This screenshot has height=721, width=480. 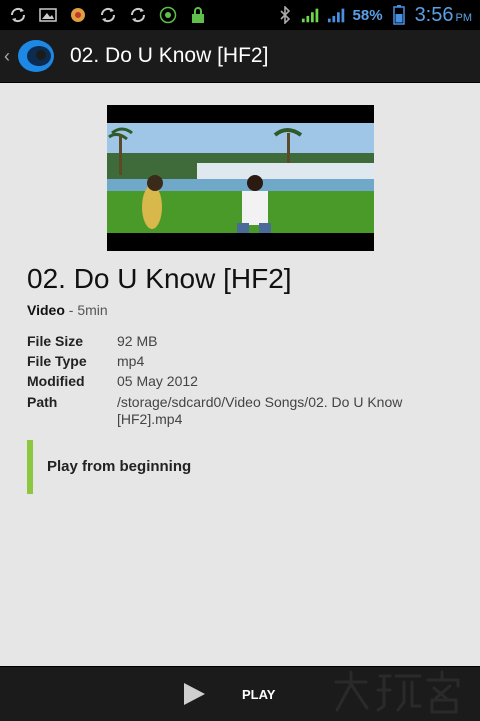 I want to click on video-subtitle: Video - 5min, so click(x=67, y=310).